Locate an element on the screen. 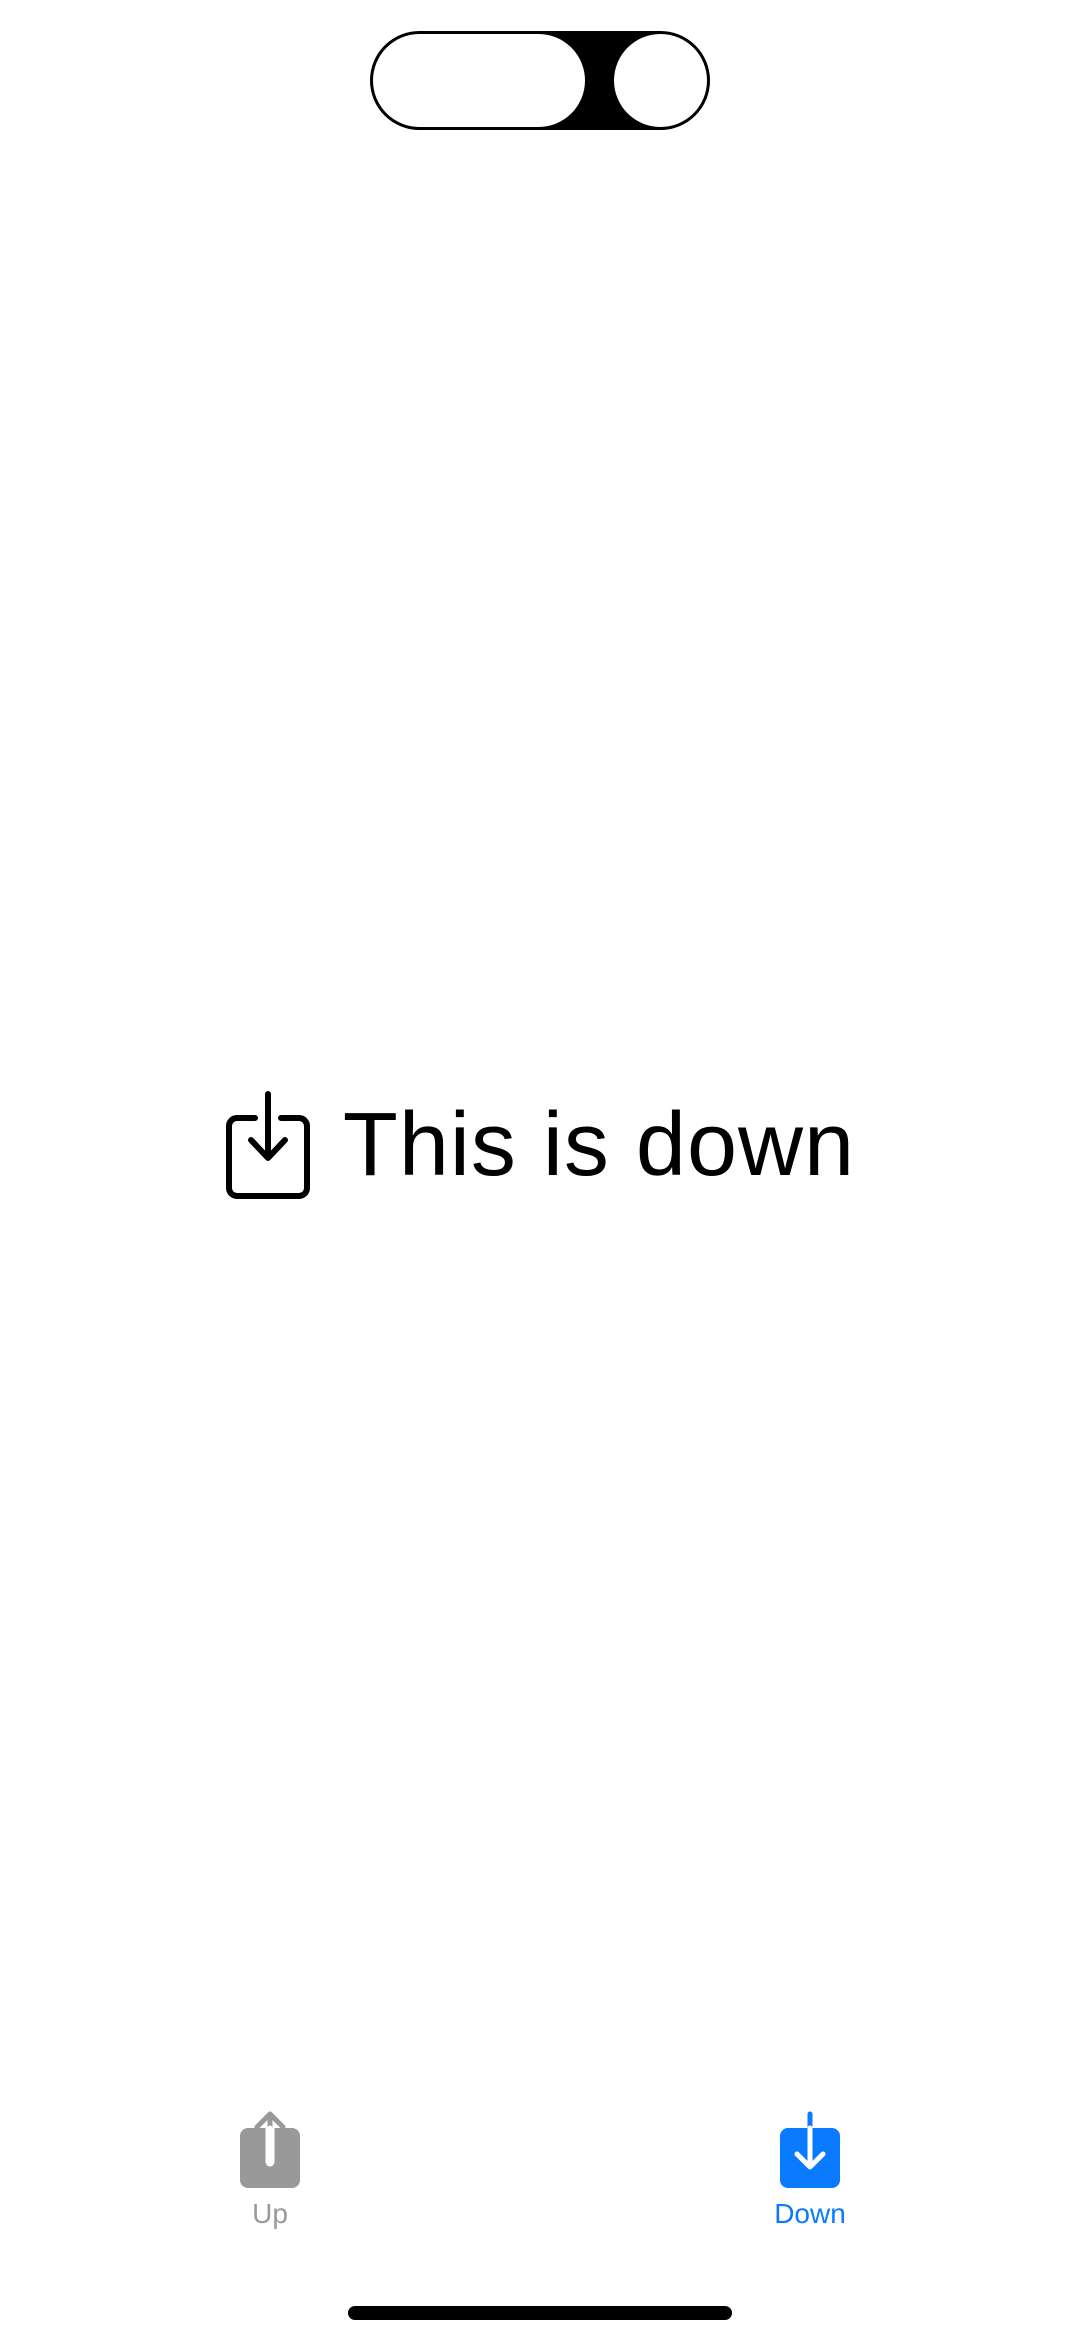  island-dot is located at coordinates (660, 80).